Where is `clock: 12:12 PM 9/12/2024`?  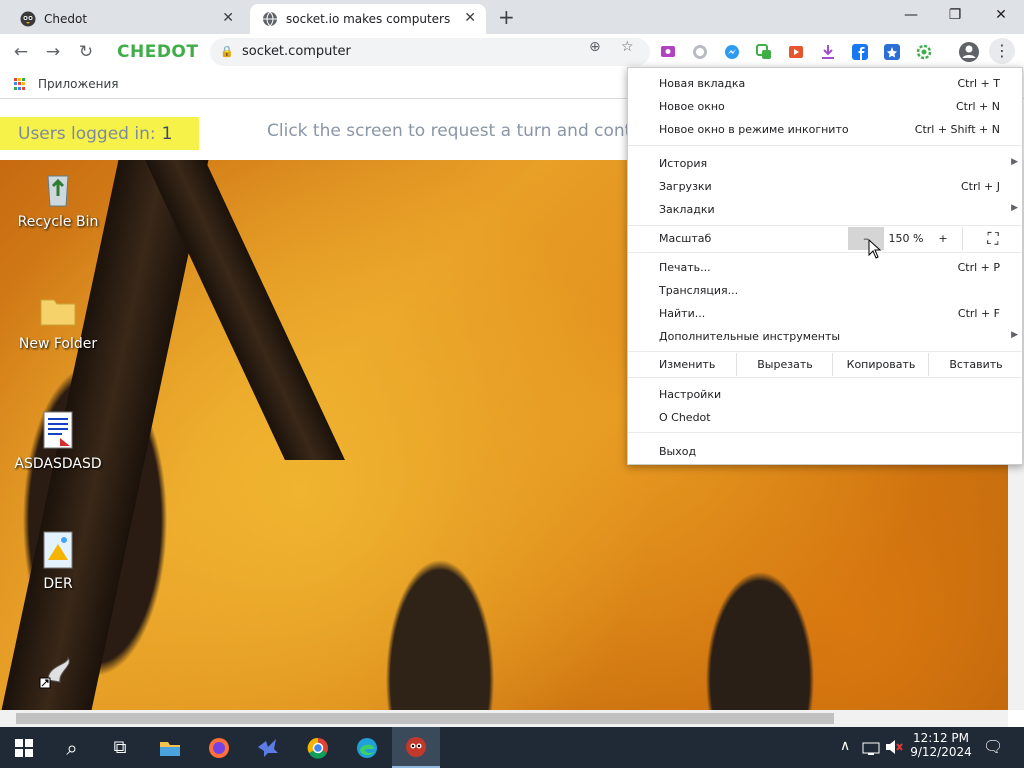 clock: 12:12 PM 9/12/2024 is located at coordinates (941, 745).